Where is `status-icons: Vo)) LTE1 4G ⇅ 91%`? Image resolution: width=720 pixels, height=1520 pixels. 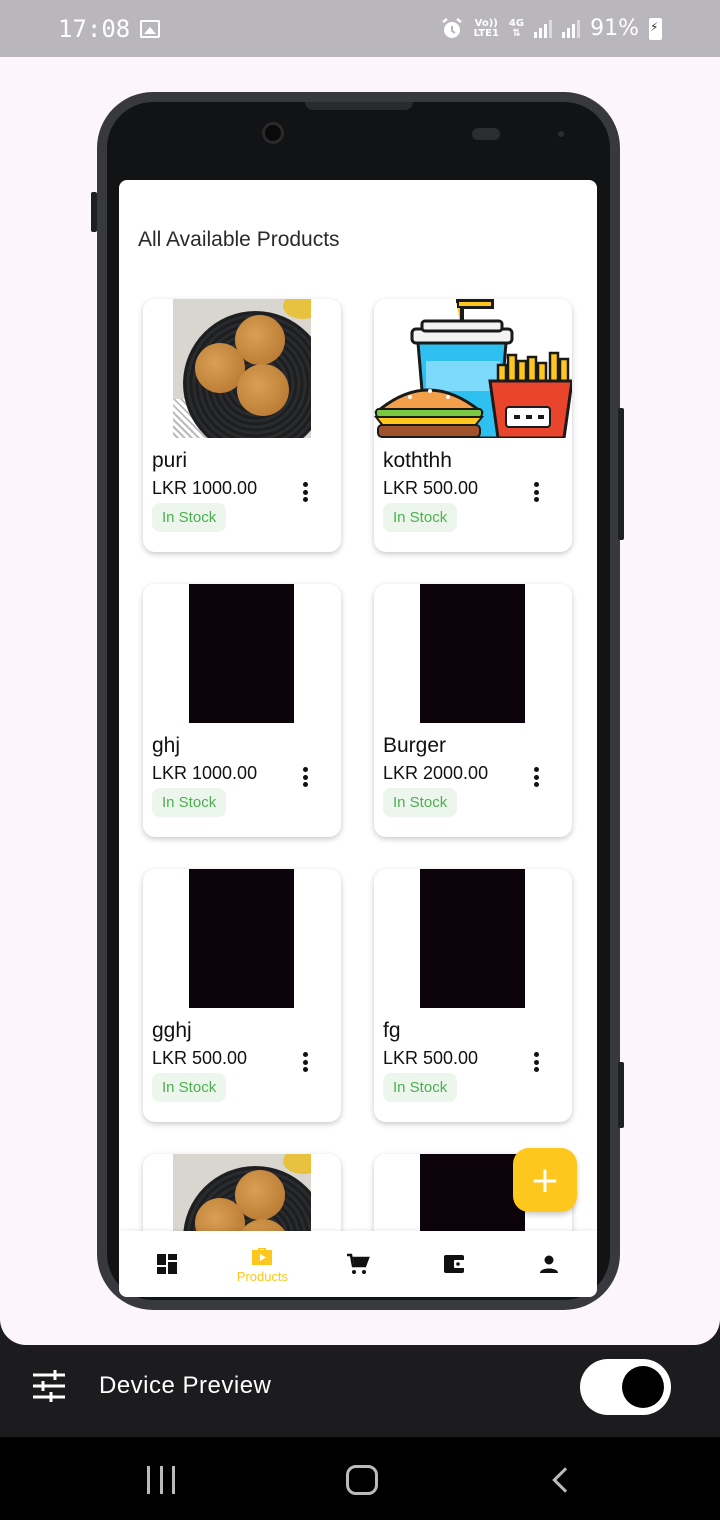 status-icons: Vo)) LTE1 4G ⇅ 91% is located at coordinates (551, 28).